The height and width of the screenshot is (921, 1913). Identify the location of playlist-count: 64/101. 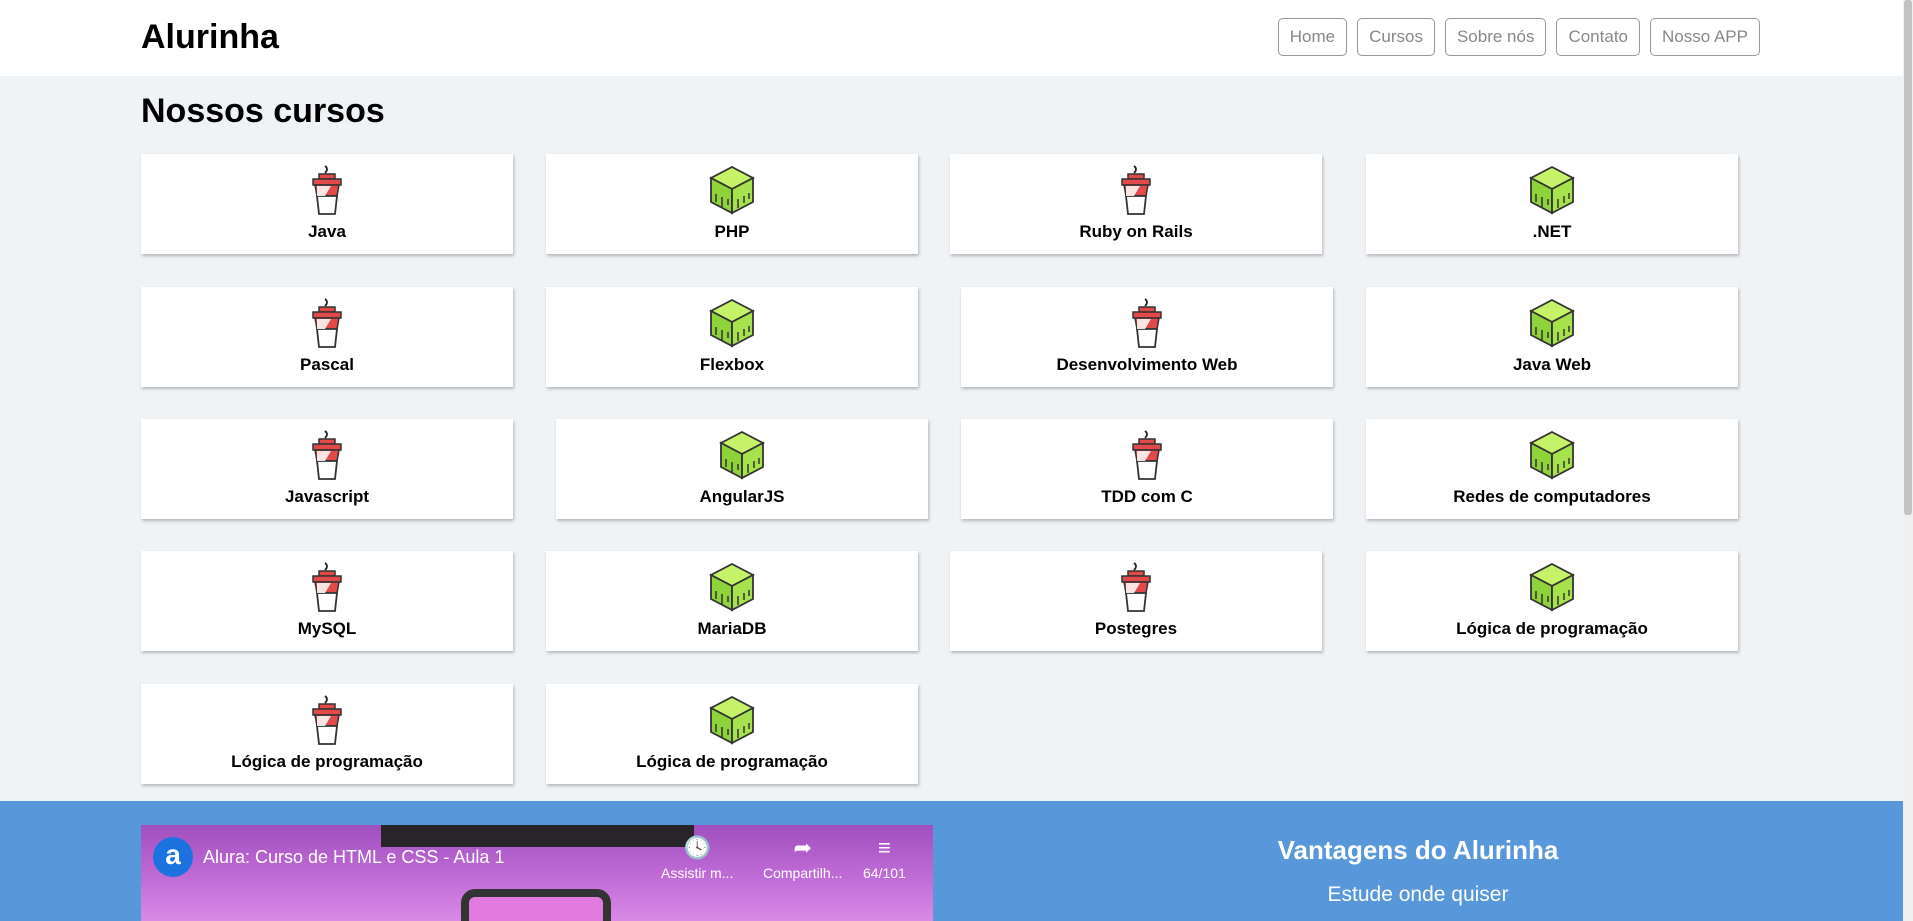
(884, 873).